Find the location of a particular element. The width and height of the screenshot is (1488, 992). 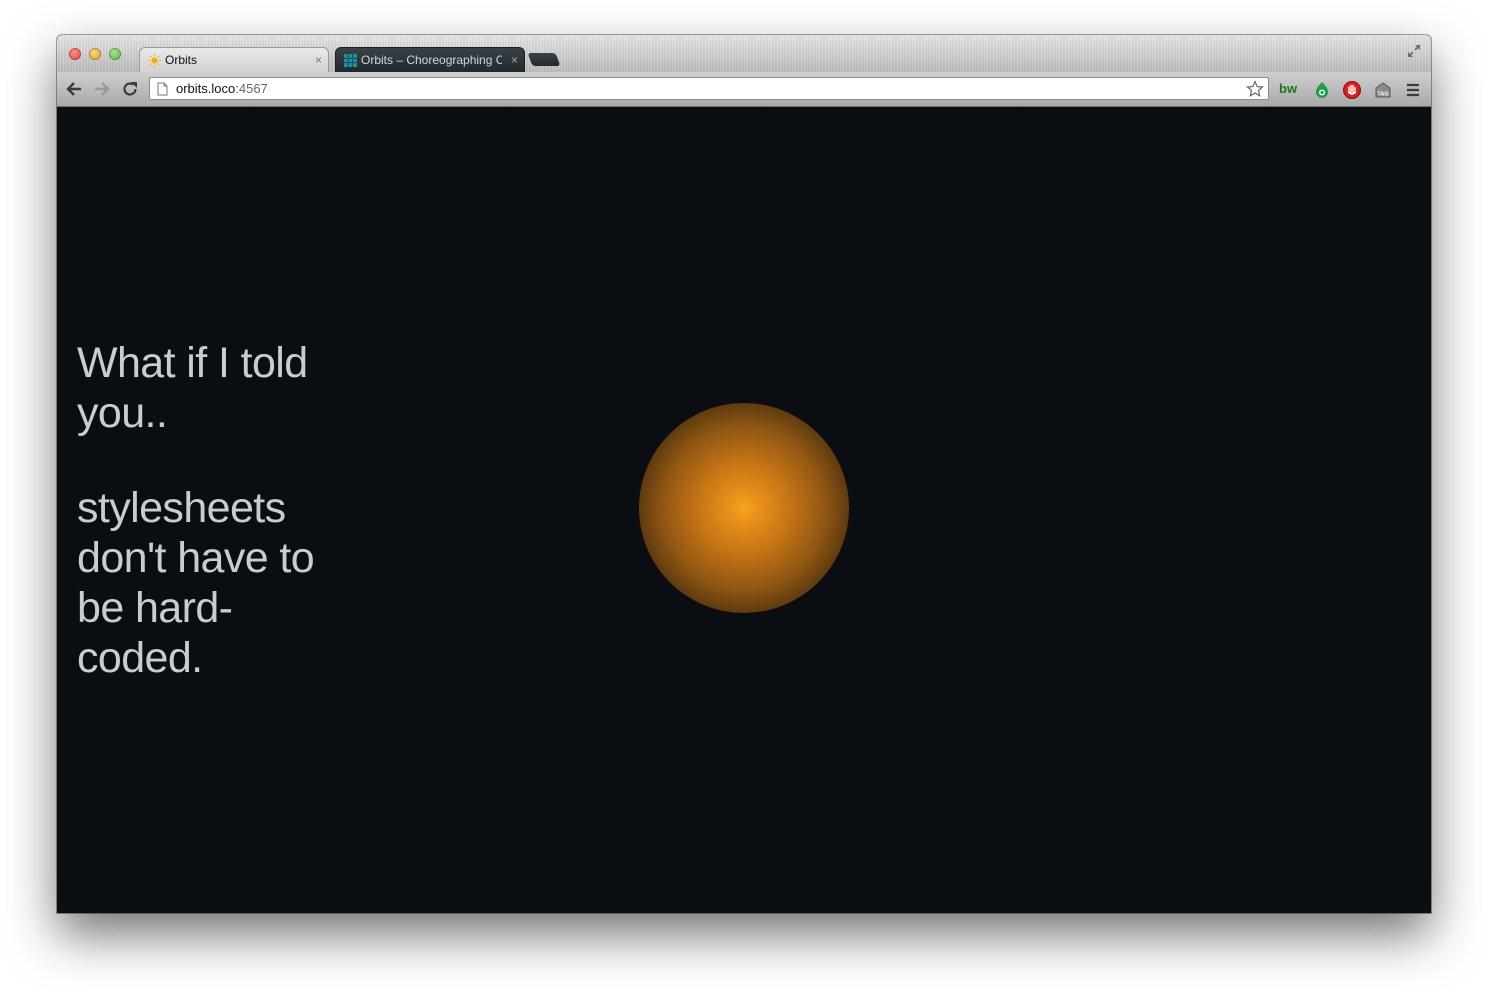

url-host: orbits.loco is located at coordinates (206, 88).